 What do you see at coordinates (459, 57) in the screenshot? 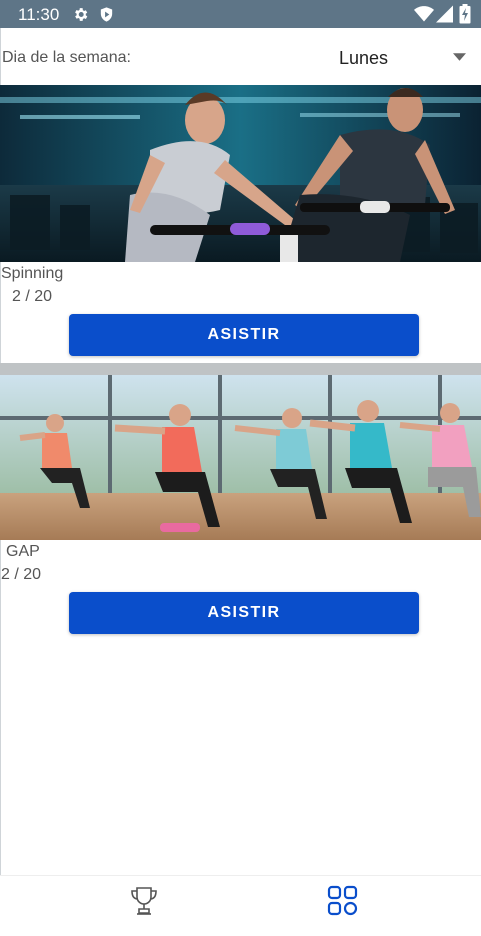
I see `chevron-down-icon` at bounding box center [459, 57].